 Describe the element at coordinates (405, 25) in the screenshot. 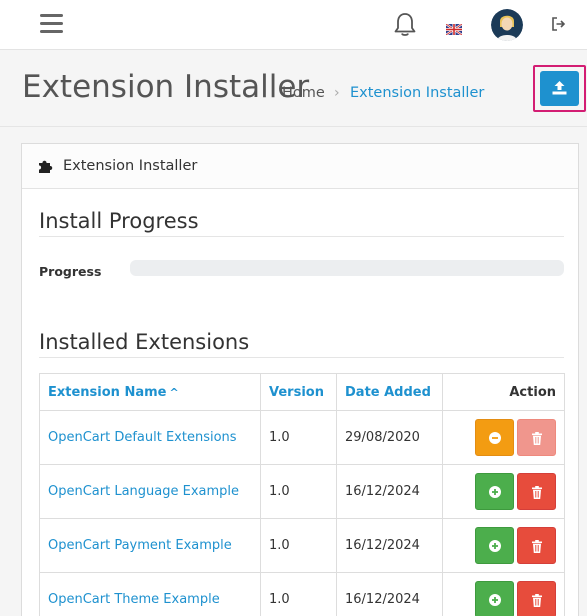

I see `bell-icon` at that location.